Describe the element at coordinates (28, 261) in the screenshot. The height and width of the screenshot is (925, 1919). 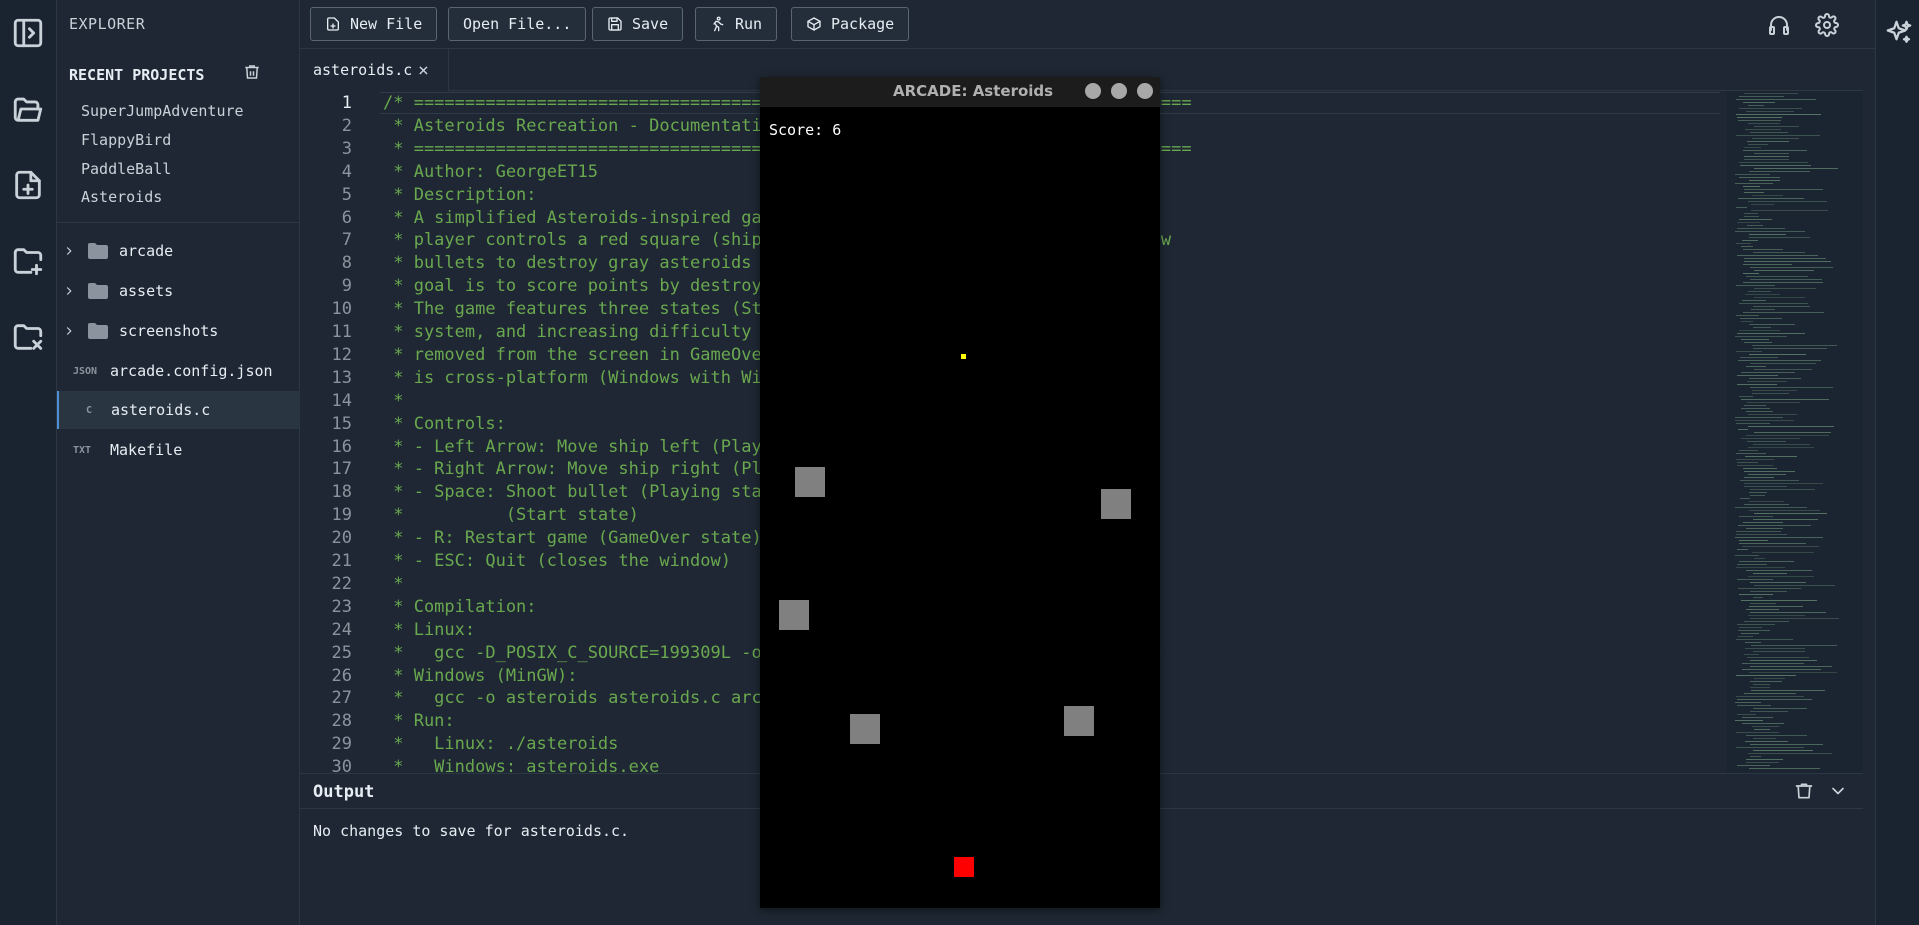
I see `new-folder-icon` at that location.